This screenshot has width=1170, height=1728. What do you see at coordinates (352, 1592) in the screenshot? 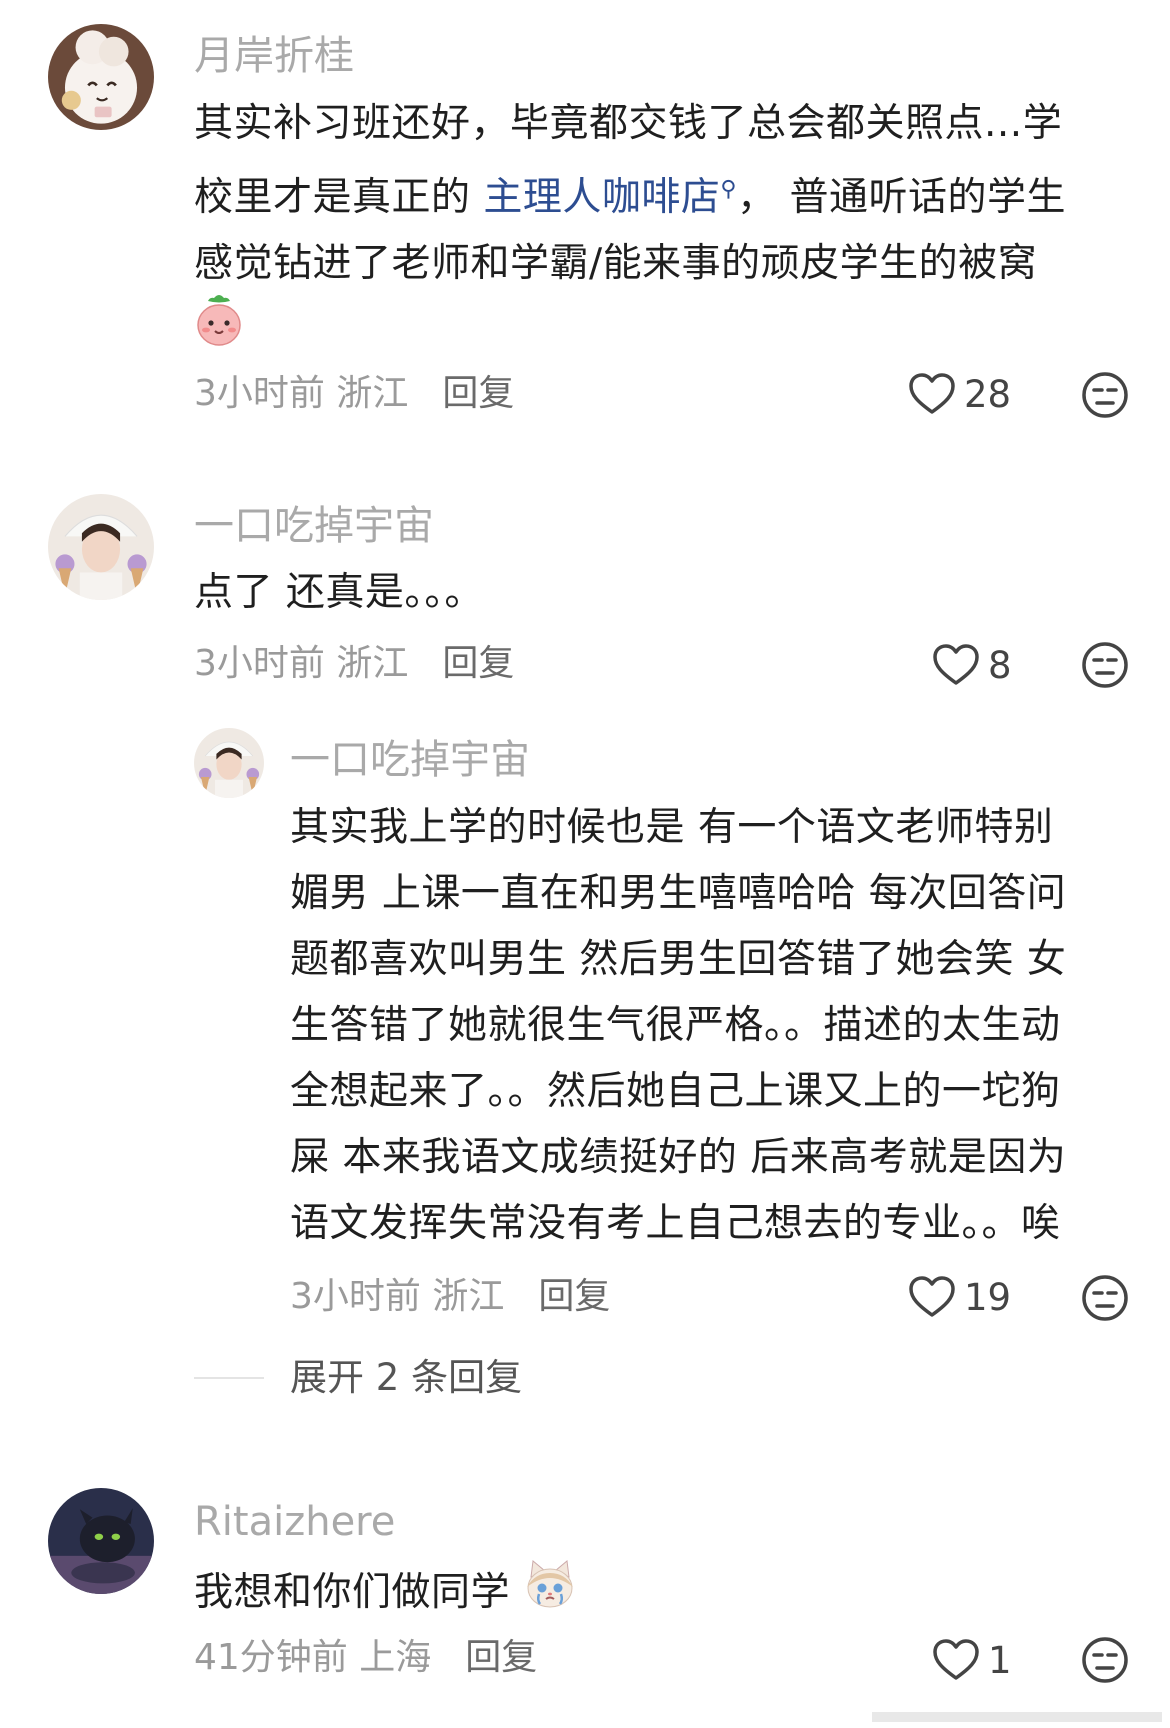
I see `comment-line: 我想和你们做同学` at bounding box center [352, 1592].